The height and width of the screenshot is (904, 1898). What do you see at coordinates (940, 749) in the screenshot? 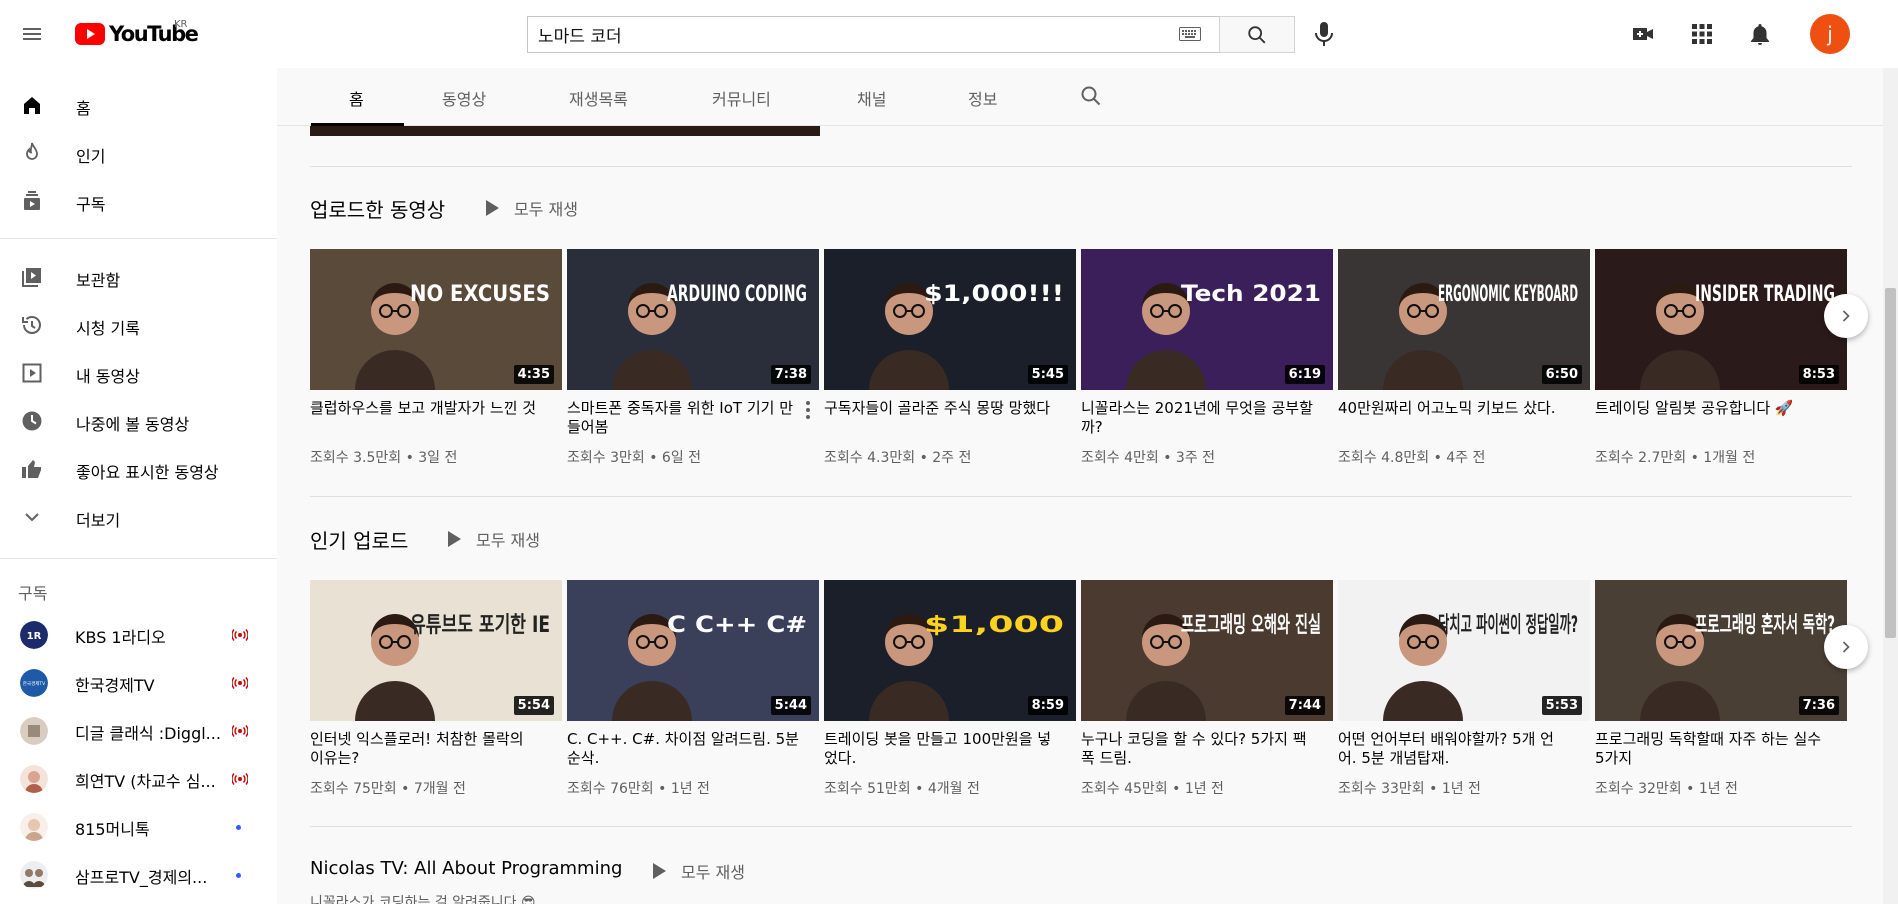
I see `video-title: 트레이딩 봇을 만들고 100만원을 넣었다.` at bounding box center [940, 749].